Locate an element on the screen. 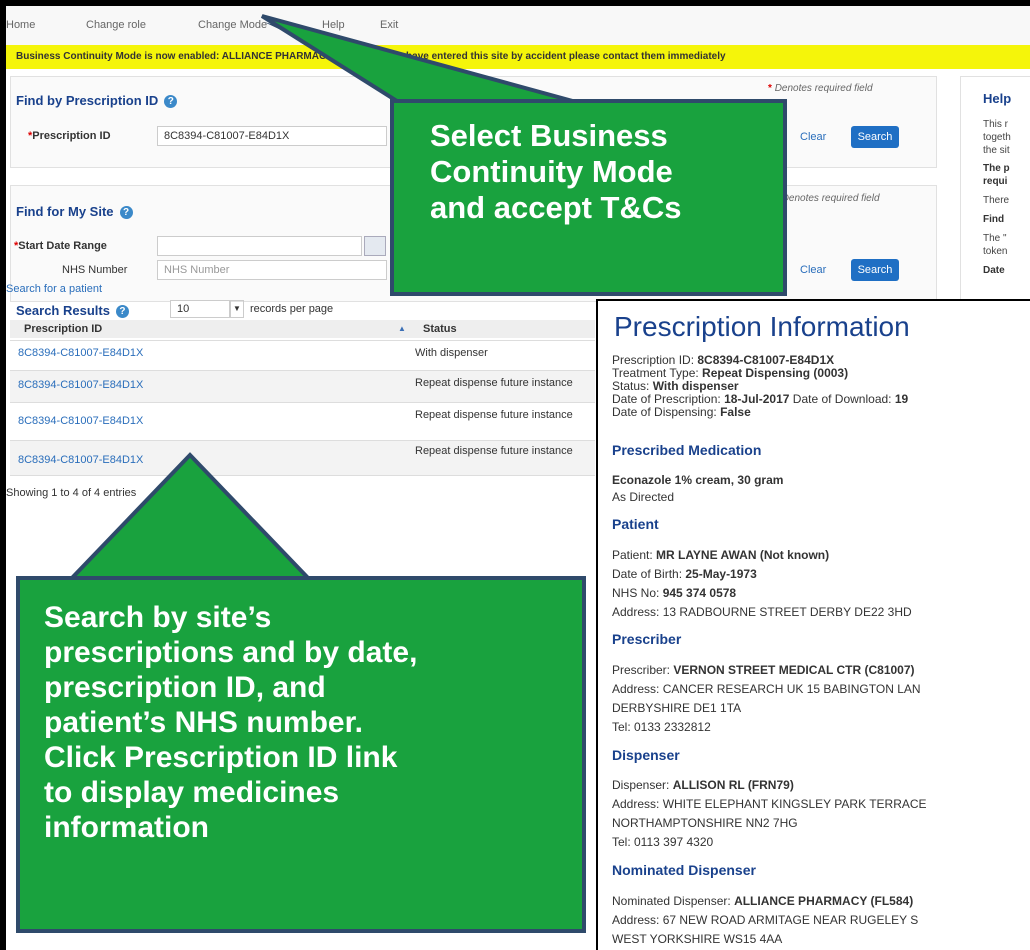  bottom-arrow-pointer is located at coordinates (190, 517).